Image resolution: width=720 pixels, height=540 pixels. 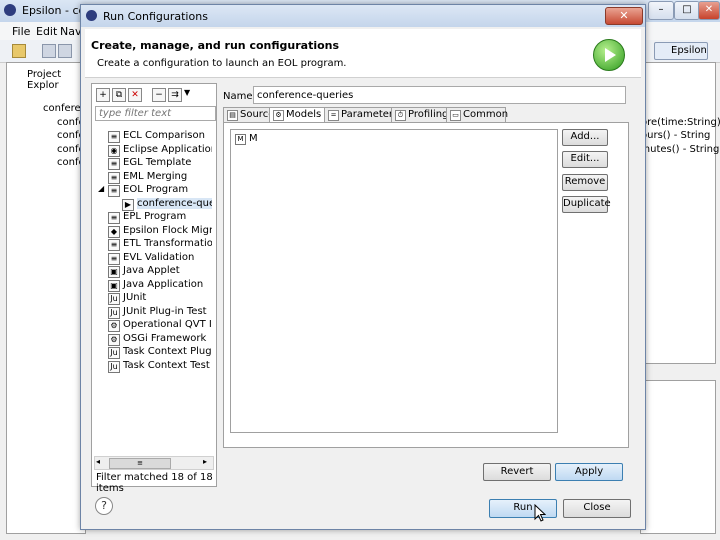 What do you see at coordinates (523, 508) in the screenshot?
I see `run-button: Run` at bounding box center [523, 508].